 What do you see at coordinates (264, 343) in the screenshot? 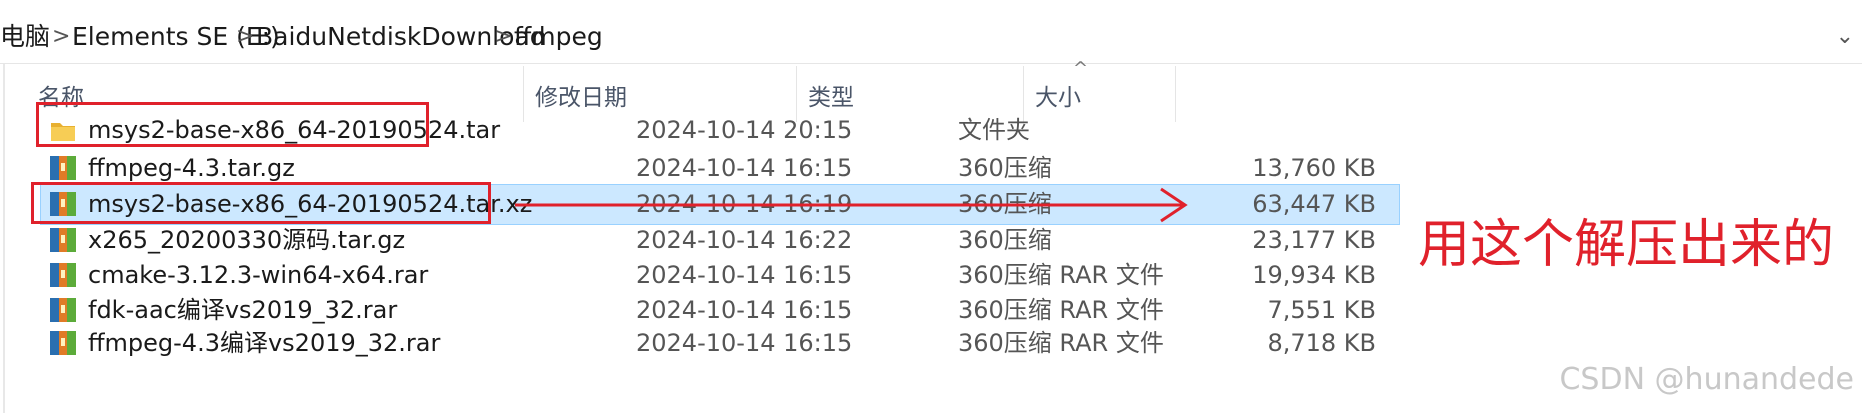
I see `file-name: ffmpeg-4.3编译vs2019_32.rar` at bounding box center [264, 343].